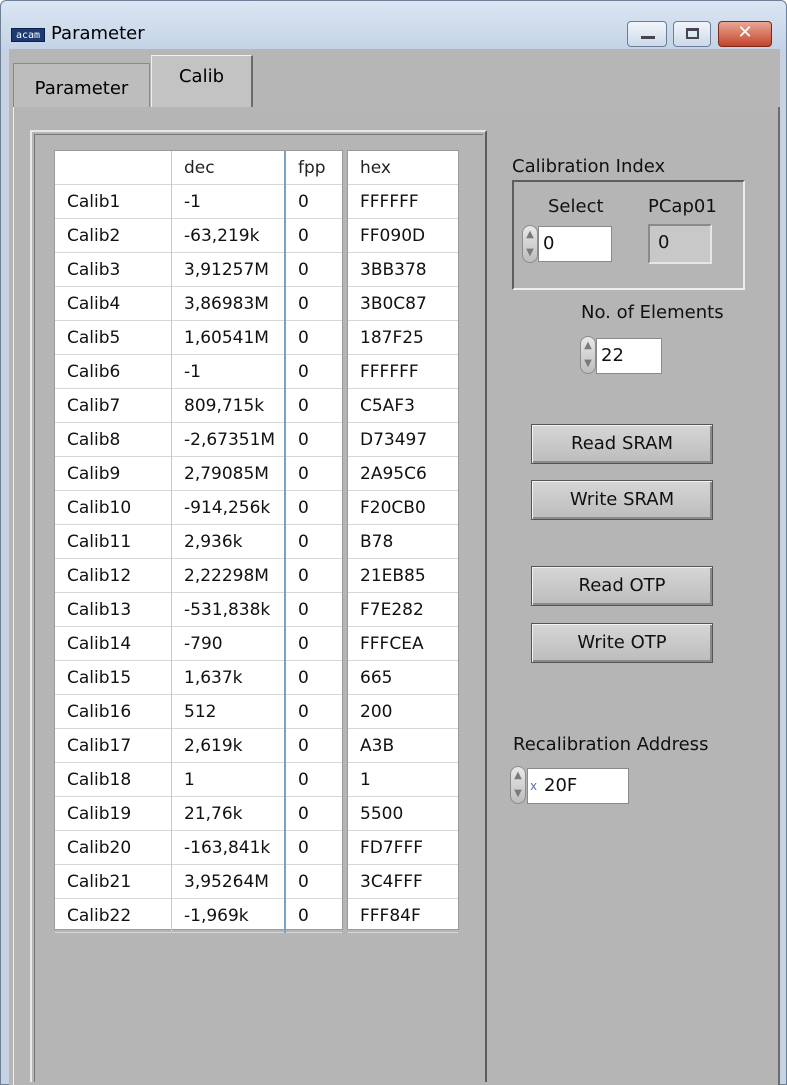  I want to click on hex-row: F20CB0, so click(403, 508).